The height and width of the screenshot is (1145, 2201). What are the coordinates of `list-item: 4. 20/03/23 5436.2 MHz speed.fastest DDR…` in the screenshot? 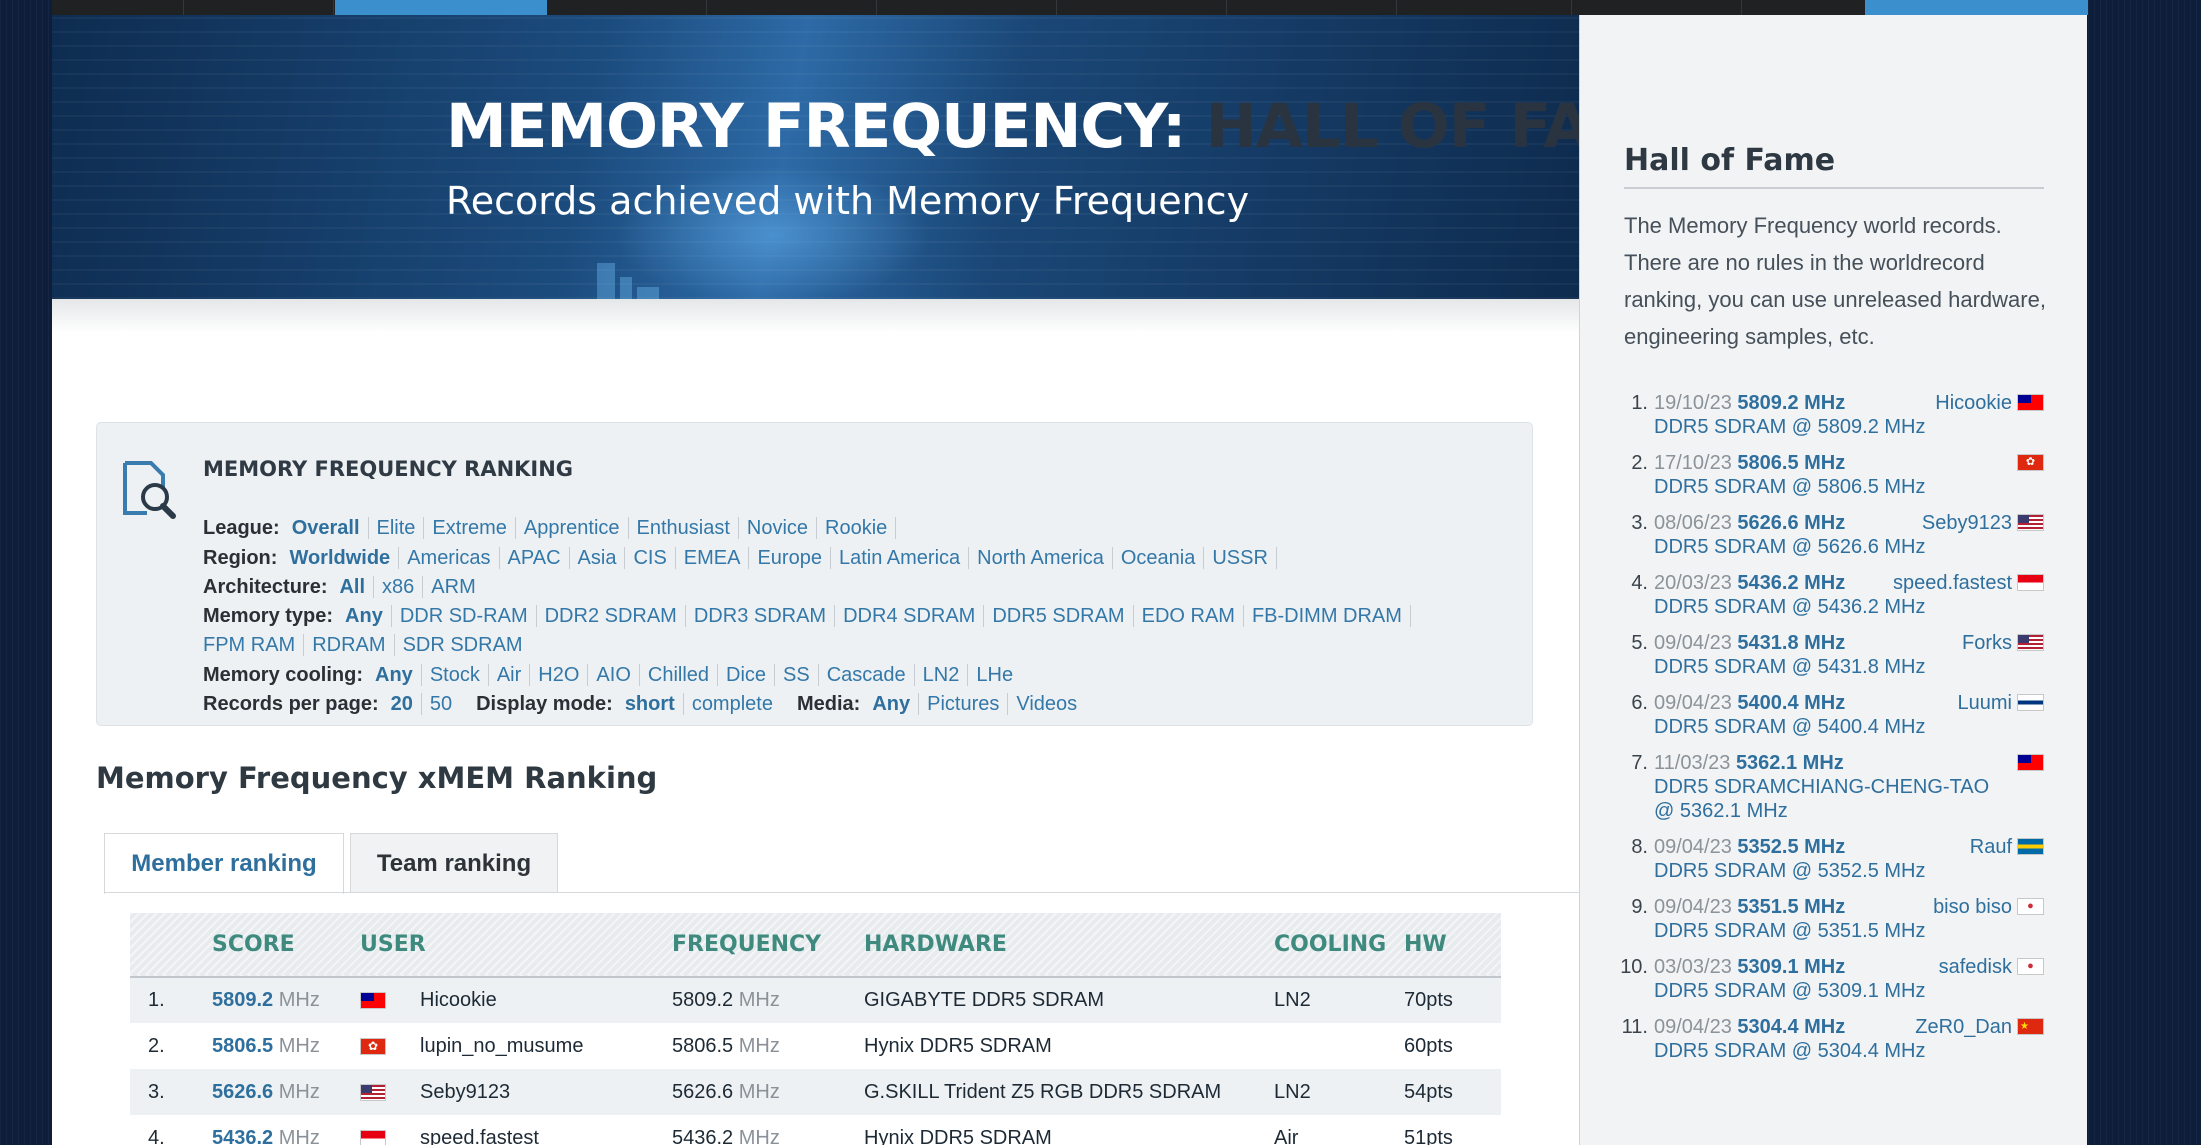 It's located at (1833, 595).